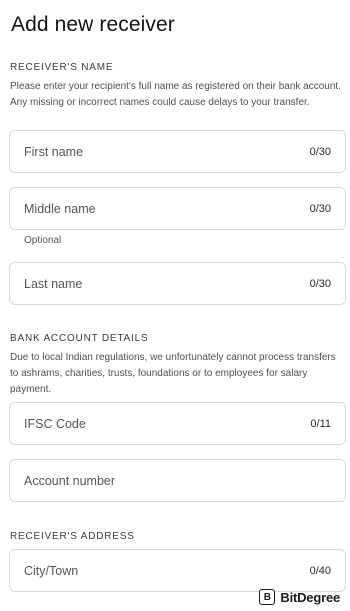  What do you see at coordinates (93, 24) in the screenshot?
I see `page-title: Add new receiver` at bounding box center [93, 24].